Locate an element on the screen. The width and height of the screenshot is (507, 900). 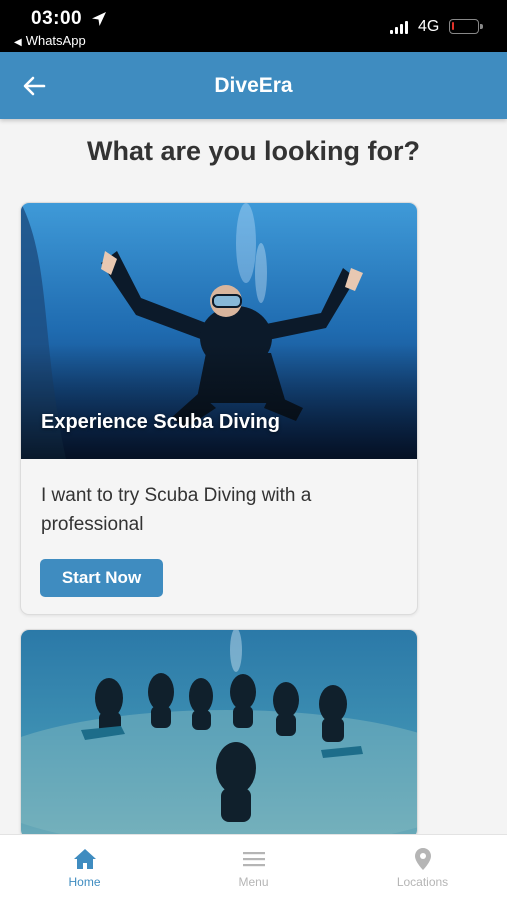
nav-home: Home is located at coordinates (84, 867).